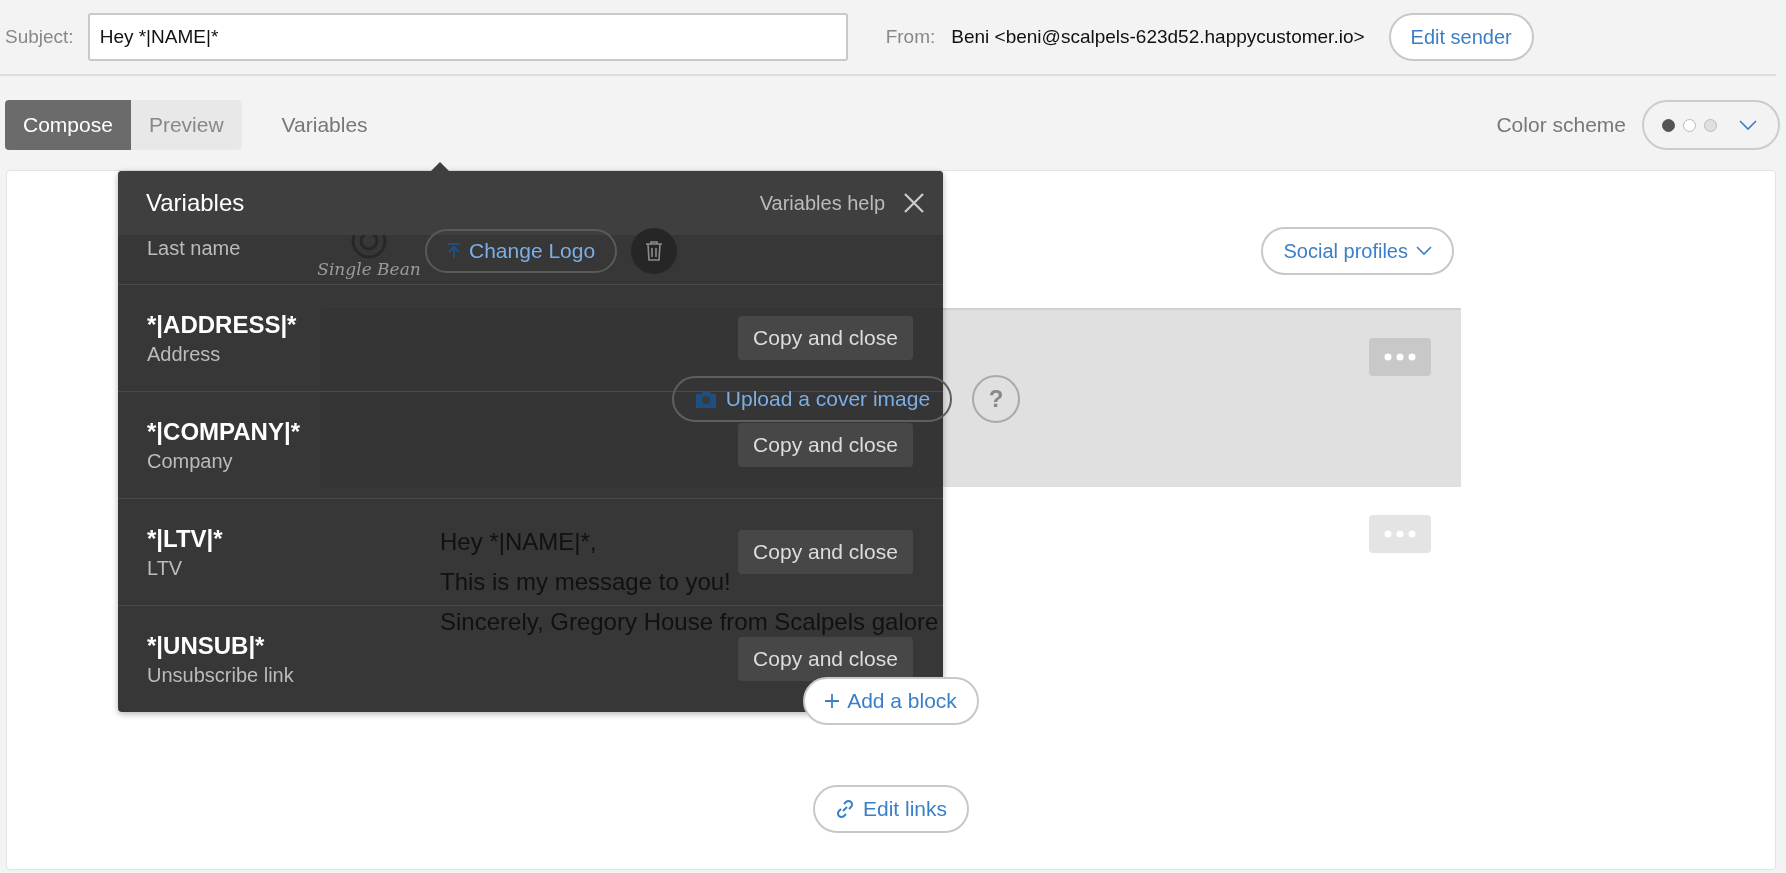 Image resolution: width=1786 pixels, height=873 pixels. What do you see at coordinates (1461, 37) in the screenshot?
I see `edit-sender-button: Edit sender` at bounding box center [1461, 37].